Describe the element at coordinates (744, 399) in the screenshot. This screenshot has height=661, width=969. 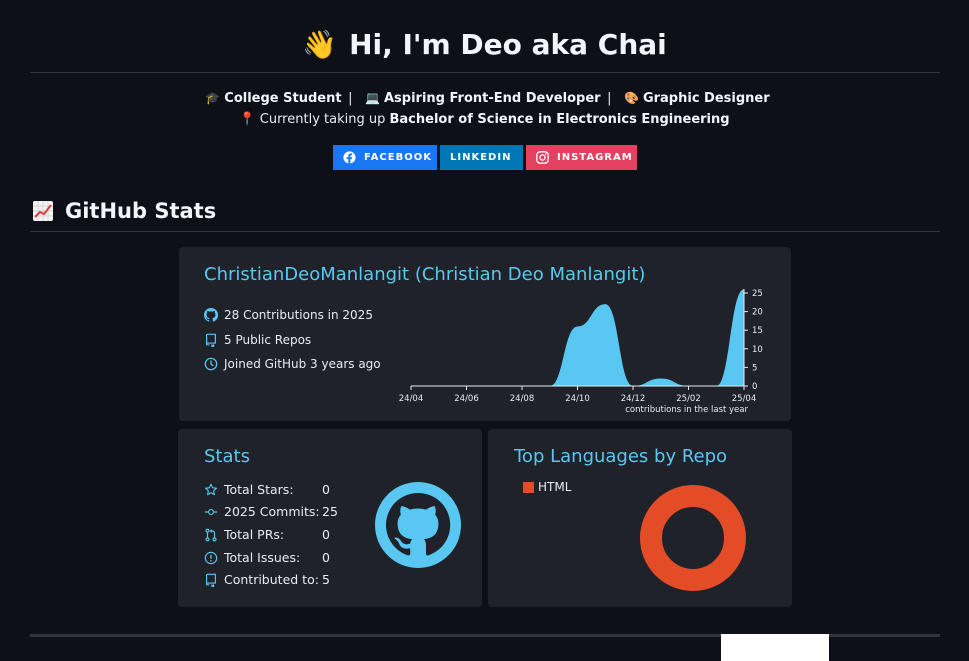
I see `x-tick-label: 25/04` at that location.